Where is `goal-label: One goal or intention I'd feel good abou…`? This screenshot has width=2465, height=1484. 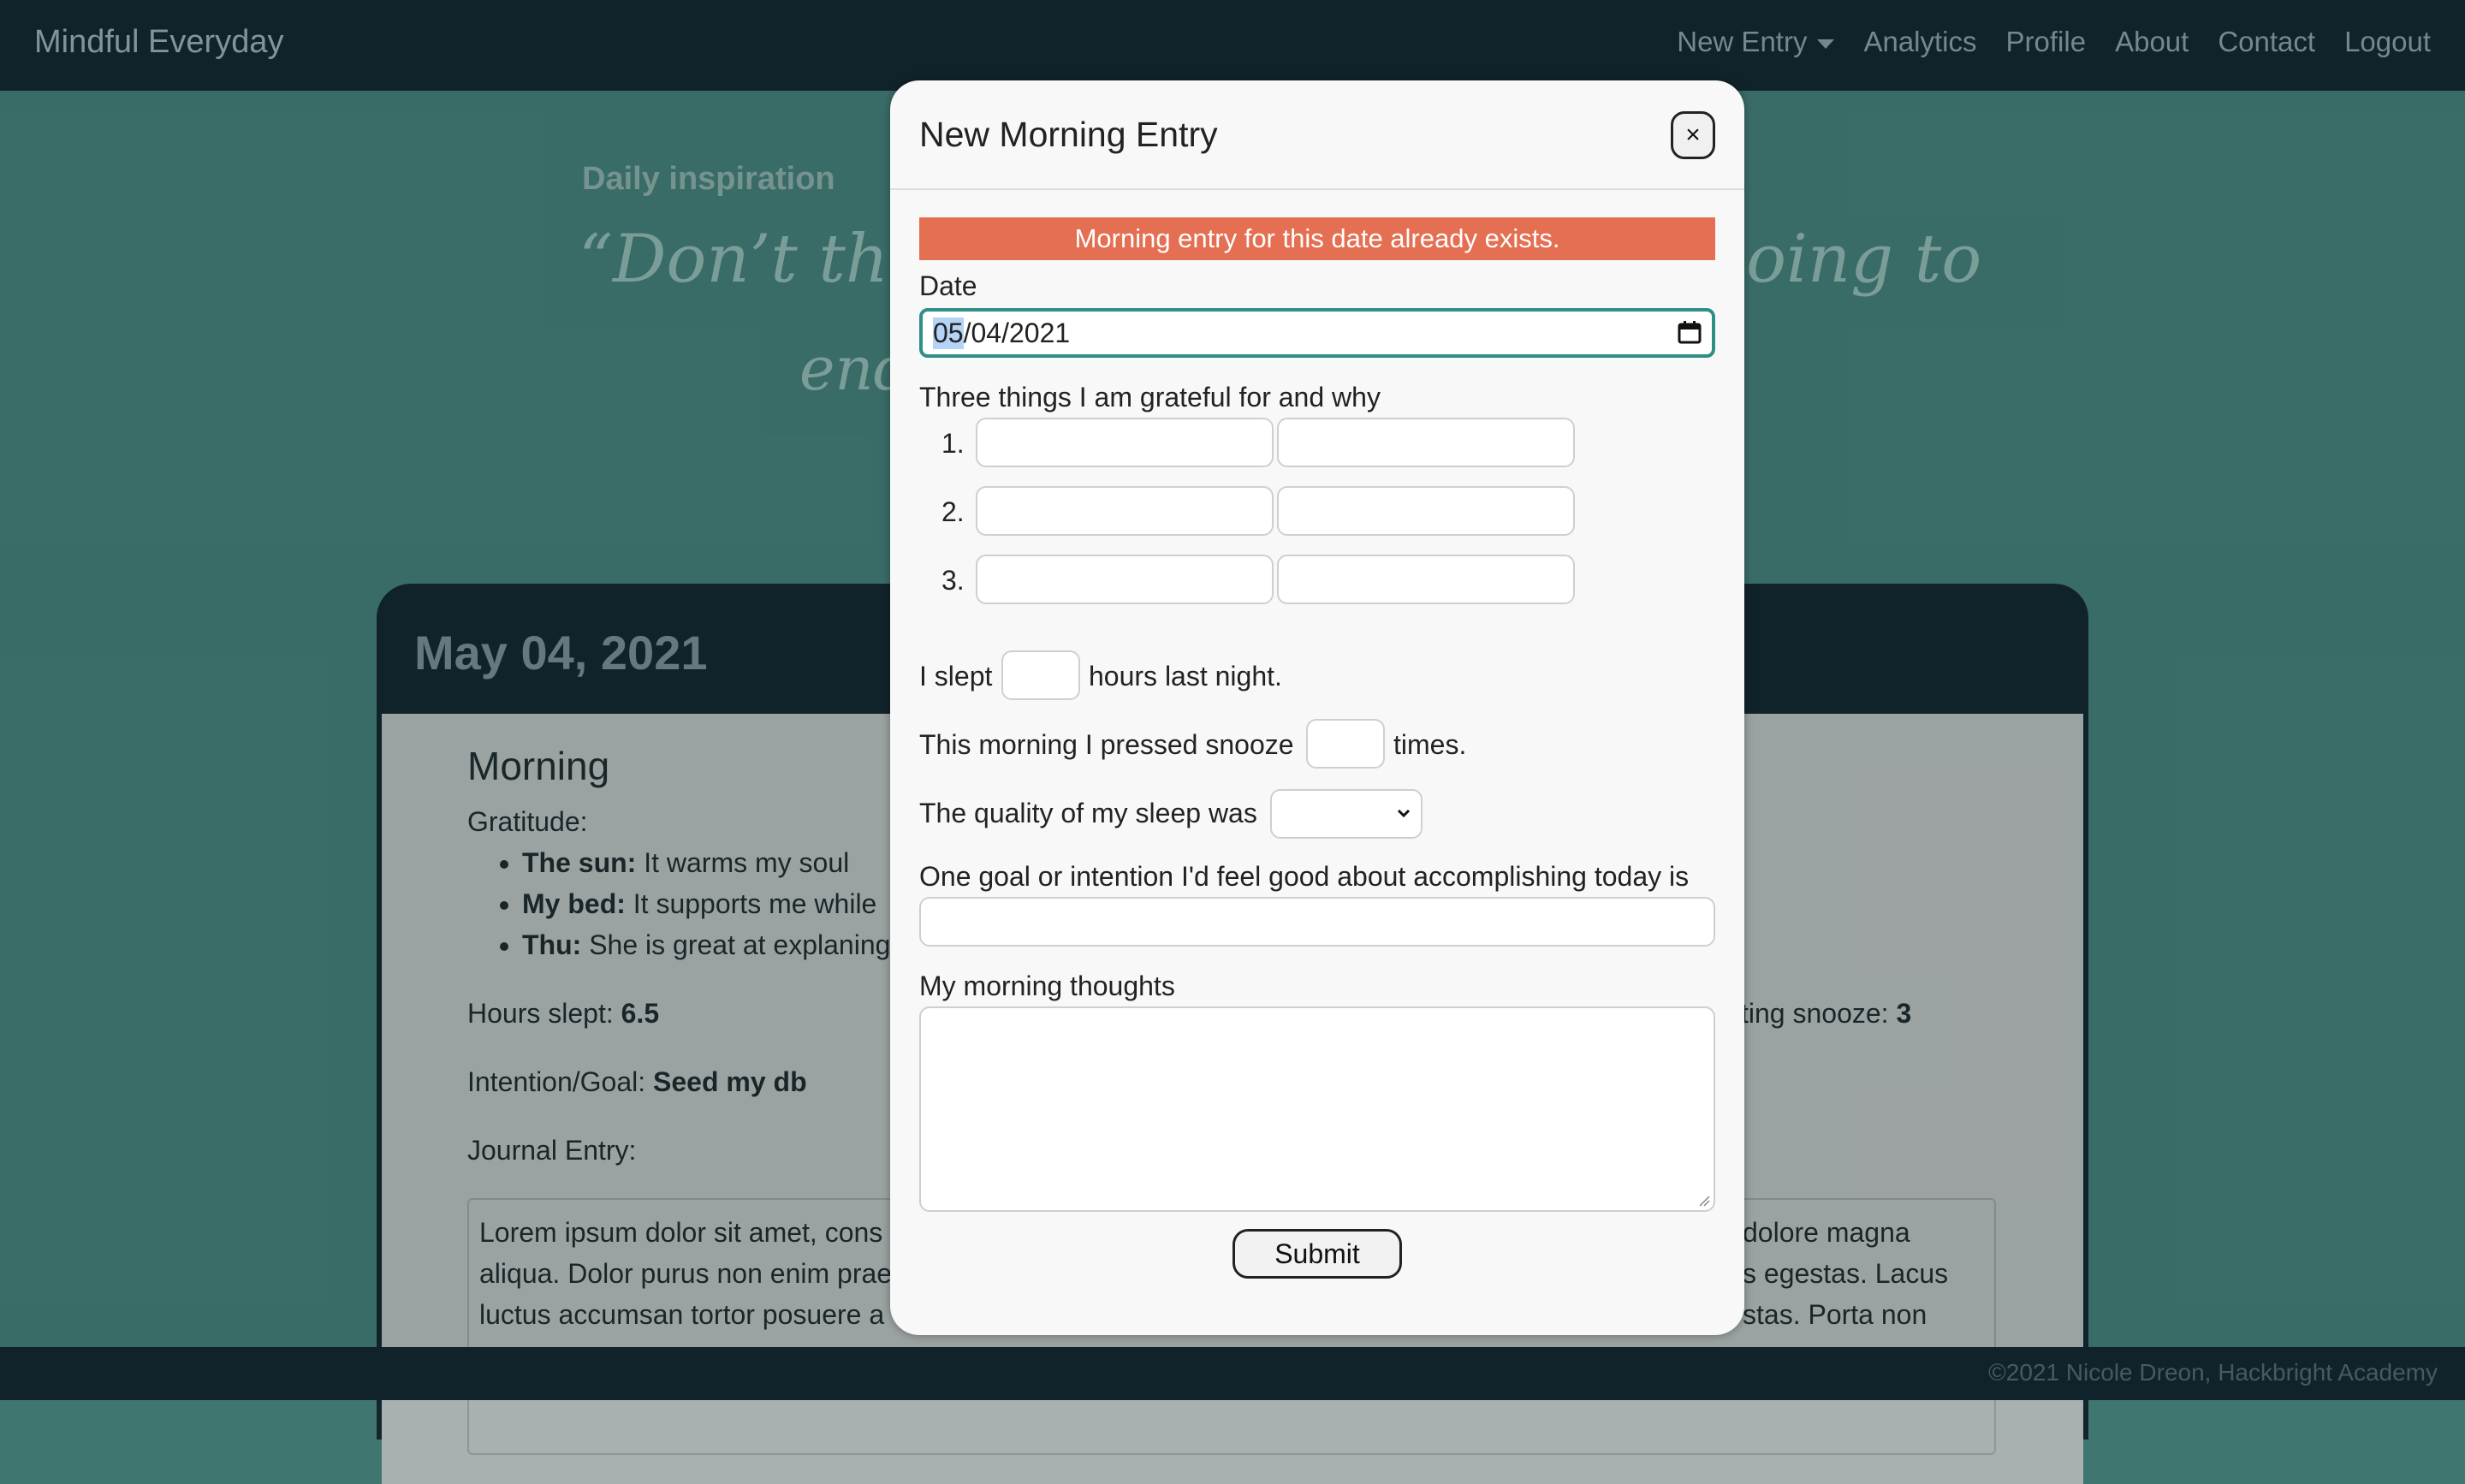 goal-label: One goal or intention I'd feel good abou… is located at coordinates (1304, 877).